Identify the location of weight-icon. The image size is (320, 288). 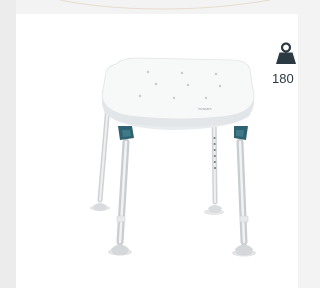
(286, 53).